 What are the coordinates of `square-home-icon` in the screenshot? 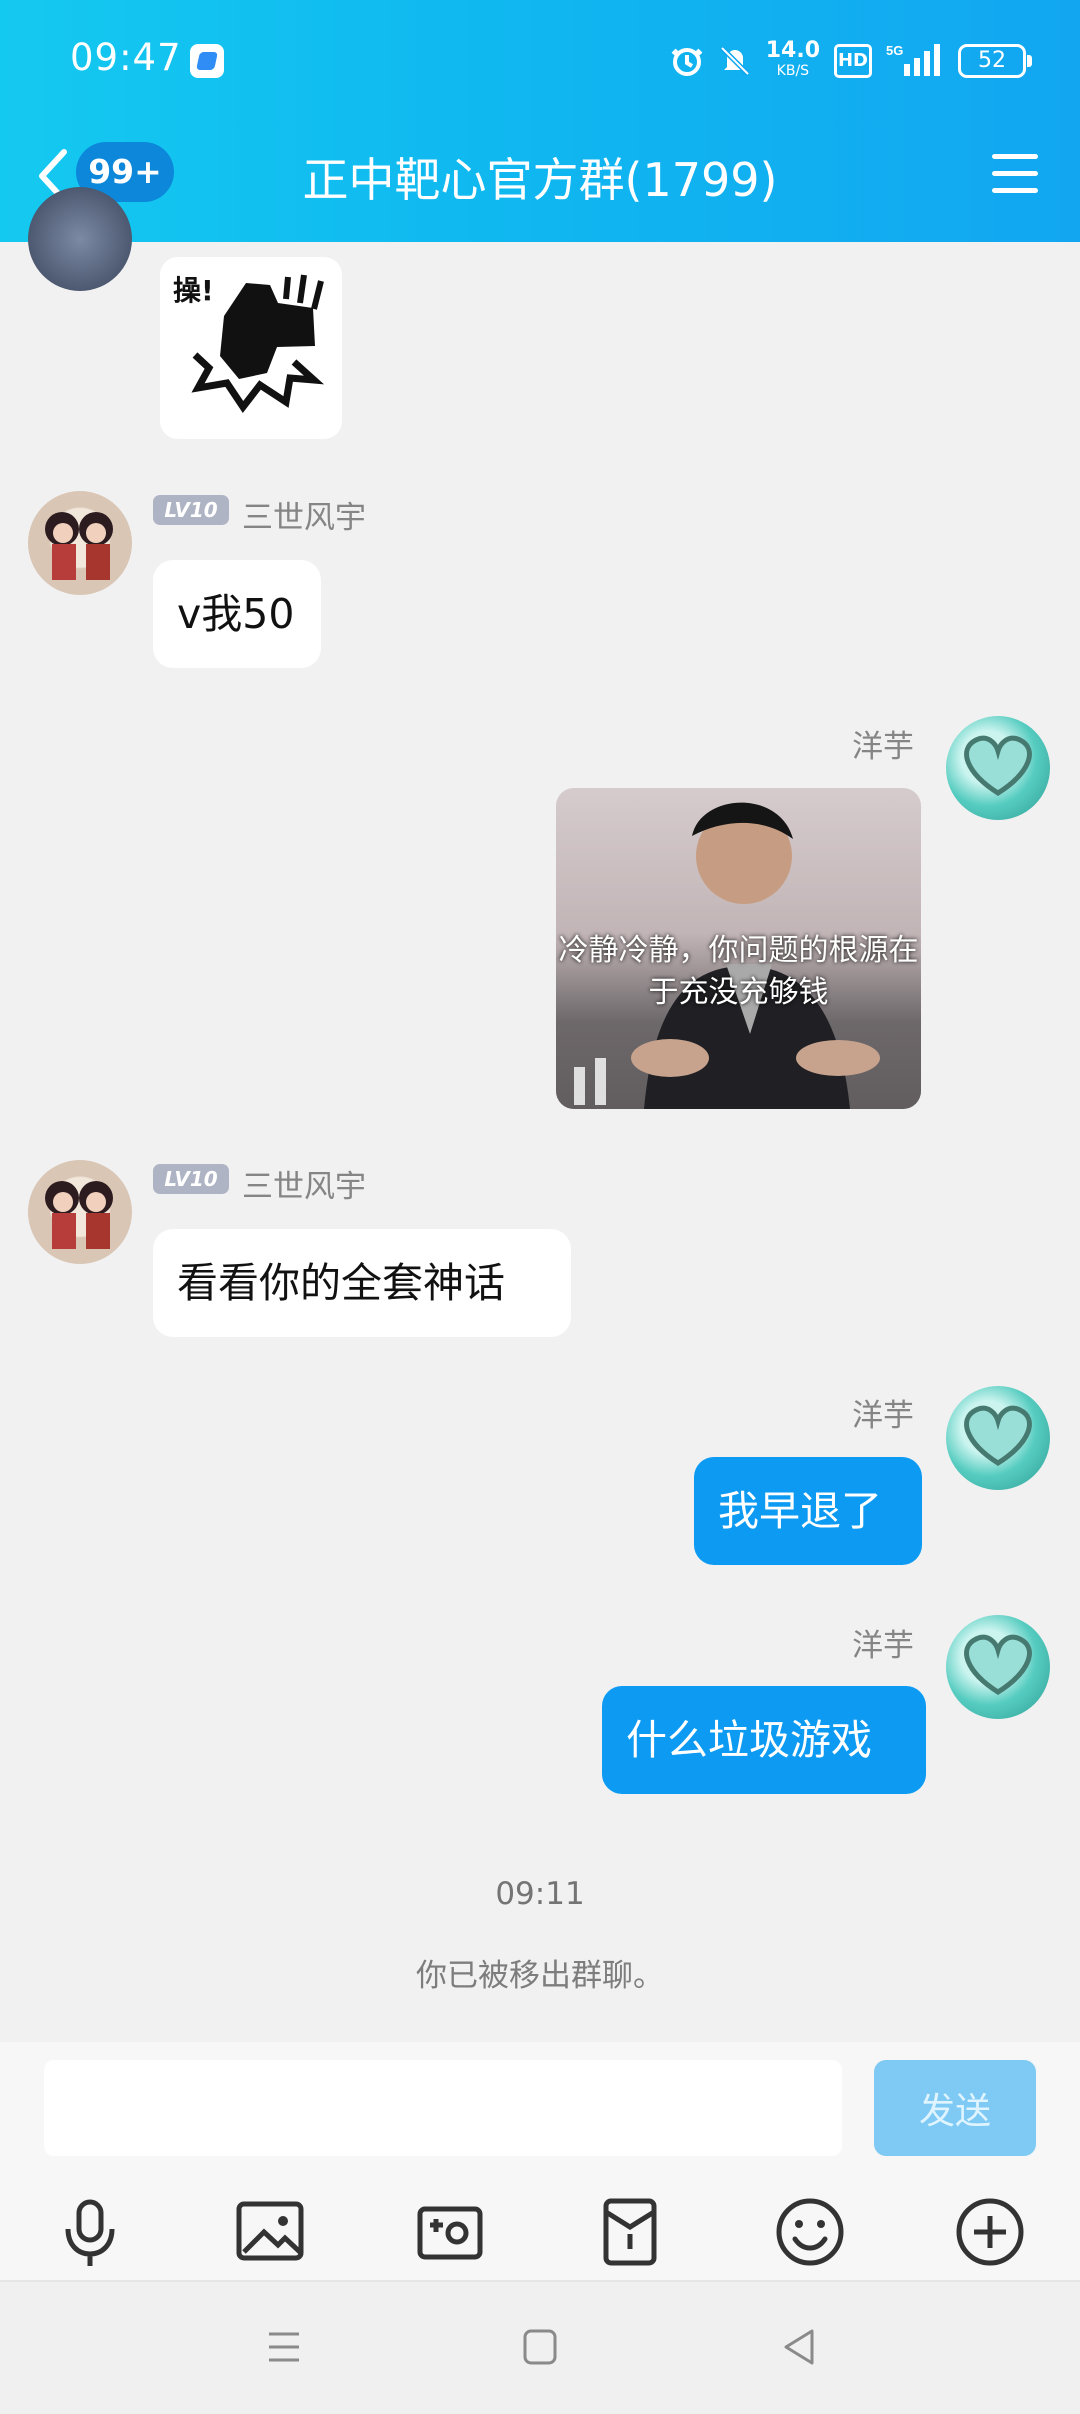 It's located at (540, 2347).